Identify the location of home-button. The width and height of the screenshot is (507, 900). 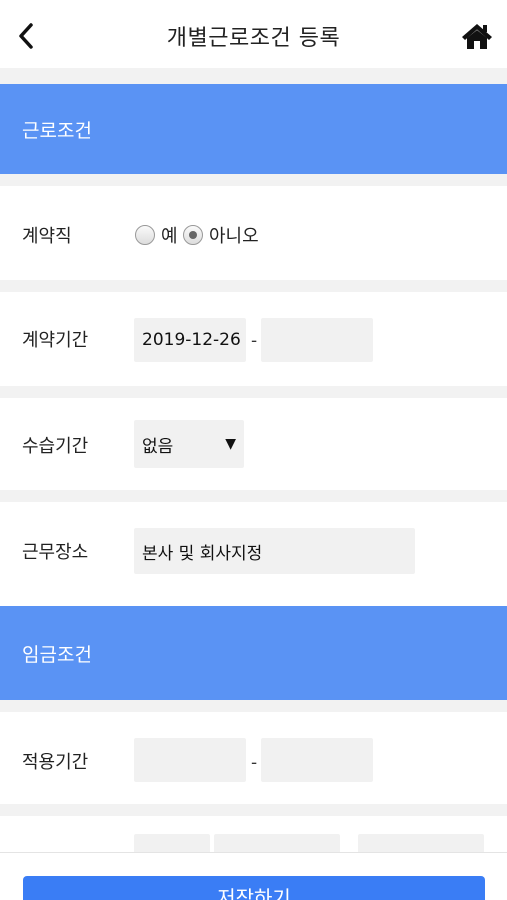
(477, 36).